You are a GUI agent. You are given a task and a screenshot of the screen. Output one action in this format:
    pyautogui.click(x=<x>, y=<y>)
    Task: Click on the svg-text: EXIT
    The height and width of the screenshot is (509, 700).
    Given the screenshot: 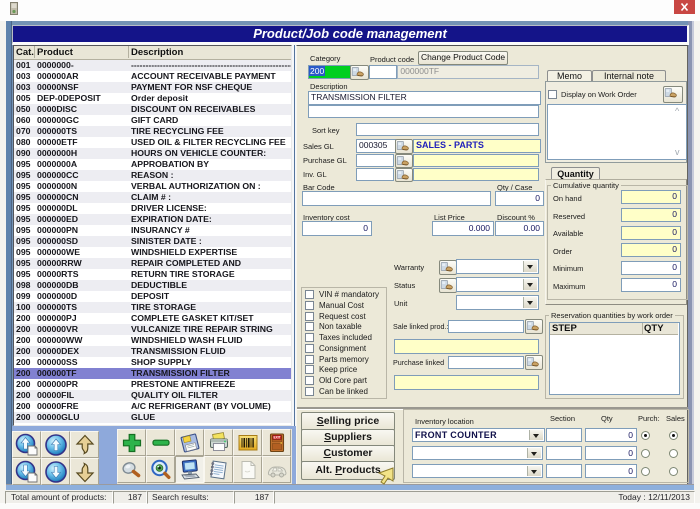 What is the action you would take?
    pyautogui.click(x=276, y=438)
    